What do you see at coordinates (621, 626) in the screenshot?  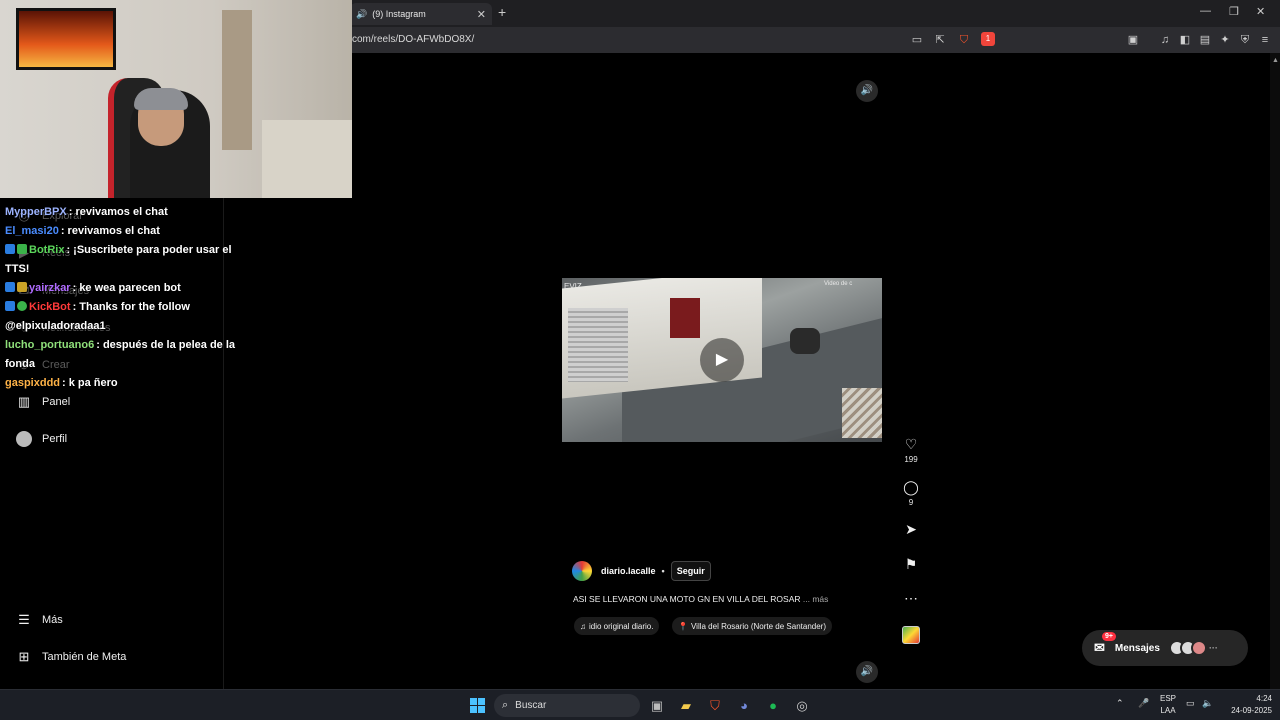 I see `audio-label: idio original diario.` at bounding box center [621, 626].